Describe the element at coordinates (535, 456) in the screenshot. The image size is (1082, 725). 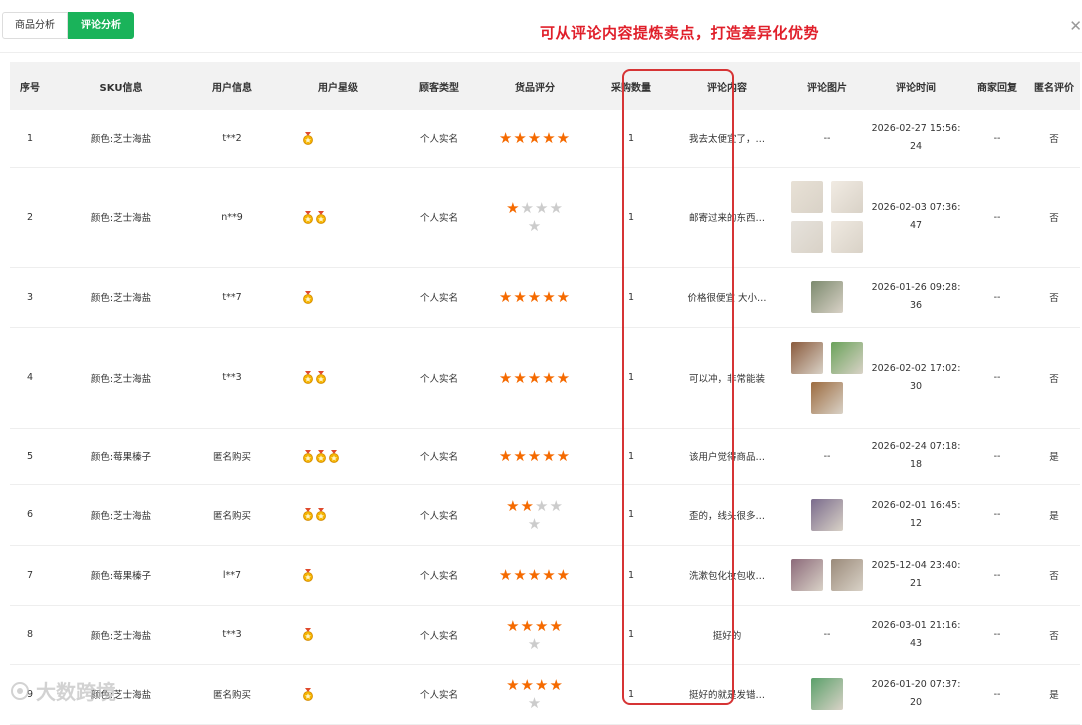
I see `rating-stars: ★★★★★` at that location.